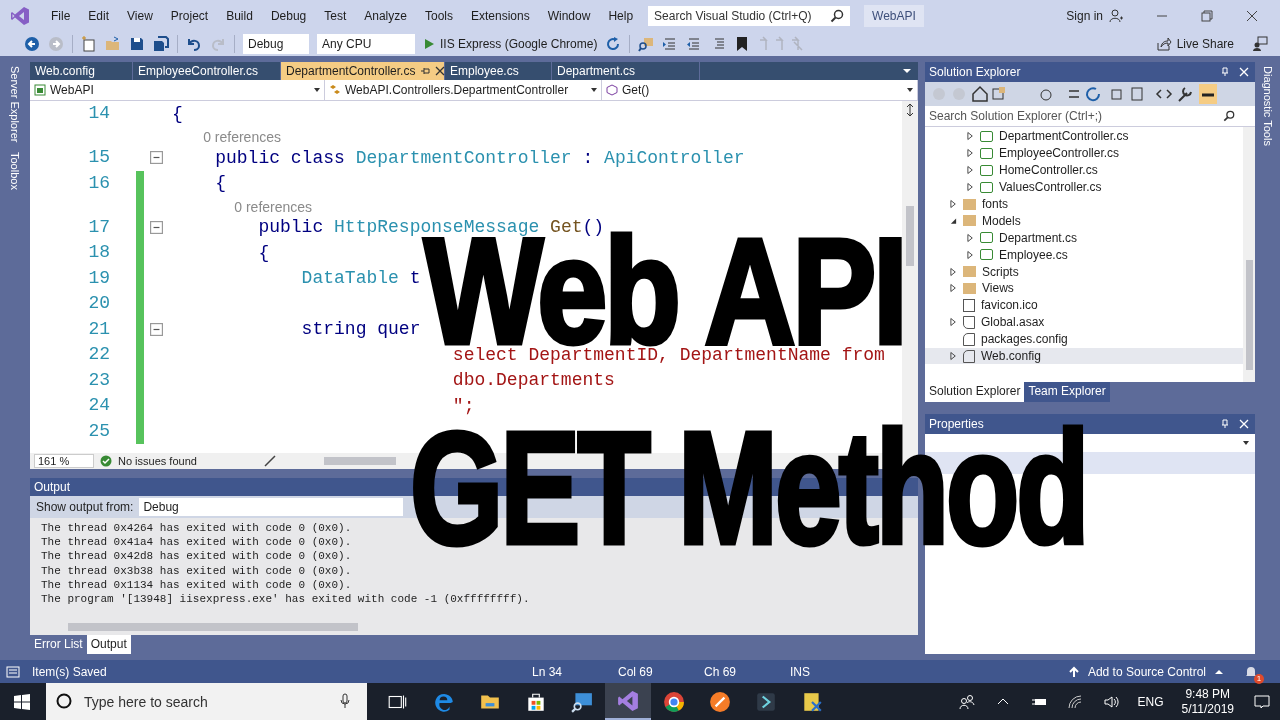 The width and height of the screenshot is (1280, 720). Describe the element at coordinates (1260, 44) in the screenshot. I see `feedback-icon` at that location.